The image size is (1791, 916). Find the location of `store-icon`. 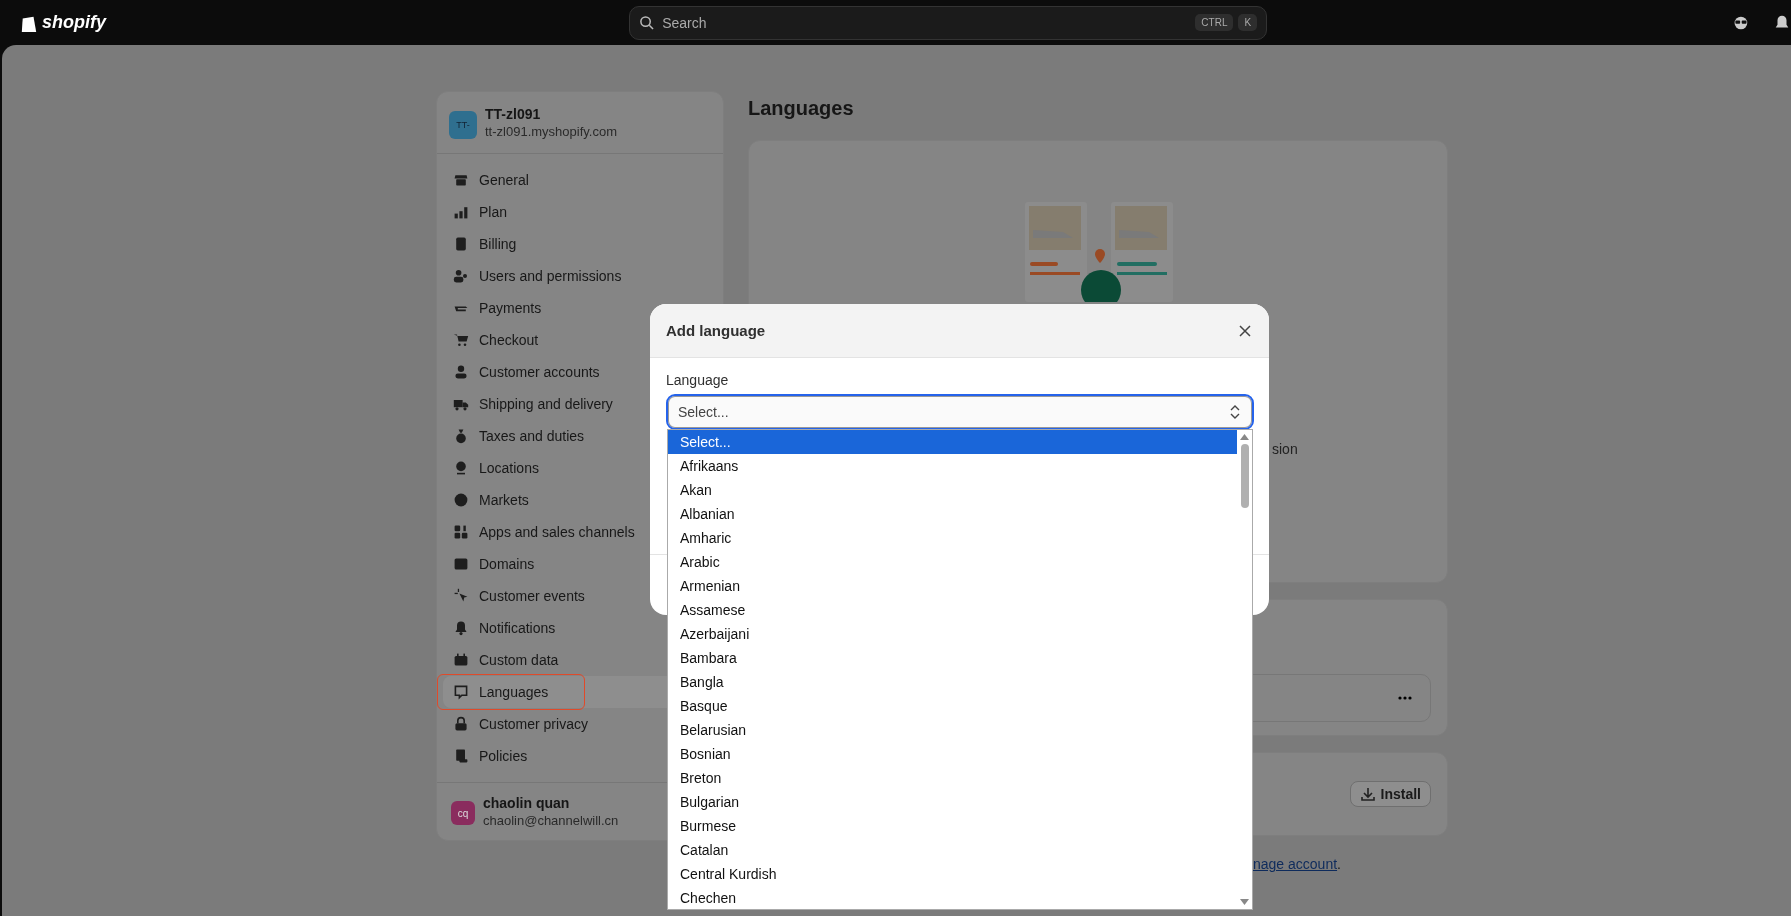

store-icon is located at coordinates (461, 180).